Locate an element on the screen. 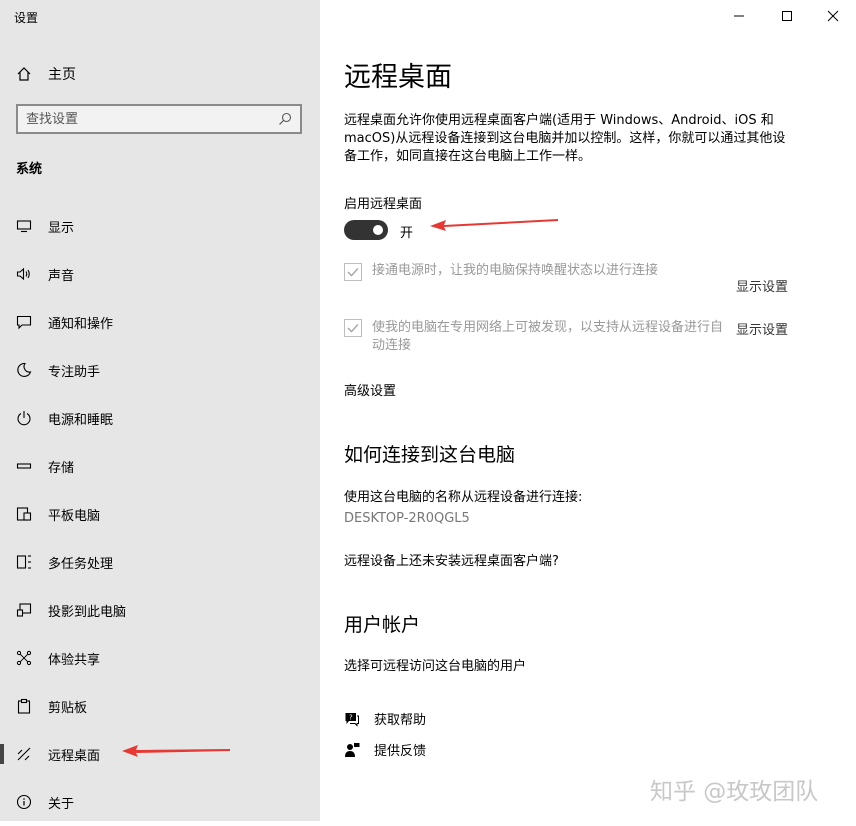 The height and width of the screenshot is (826, 856). discoverable-checkbox is located at coordinates (353, 328).